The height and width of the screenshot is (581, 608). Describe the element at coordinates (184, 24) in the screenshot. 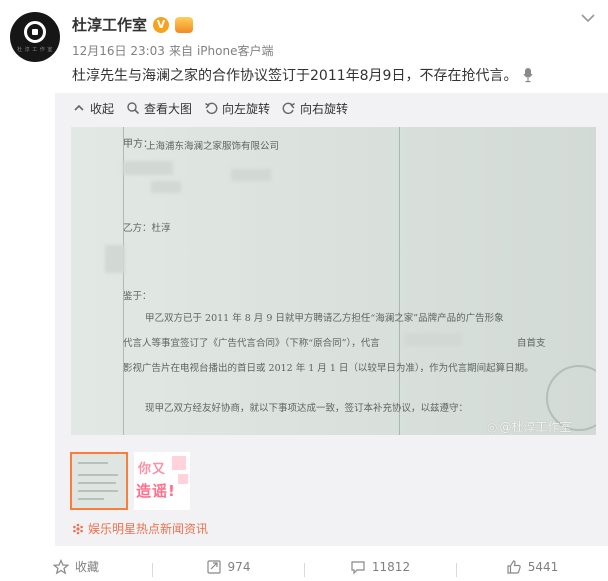

I see `award-icon` at that location.